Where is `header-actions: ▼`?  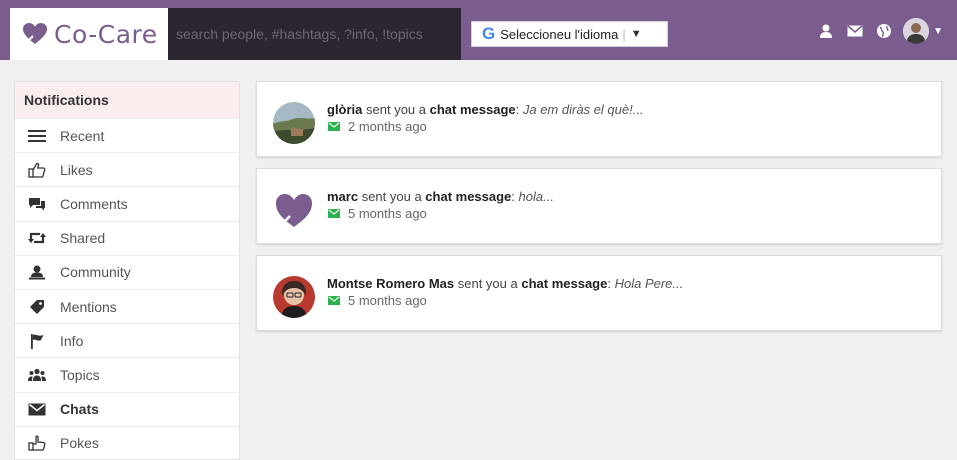 header-actions: ▼ is located at coordinates (875, 31).